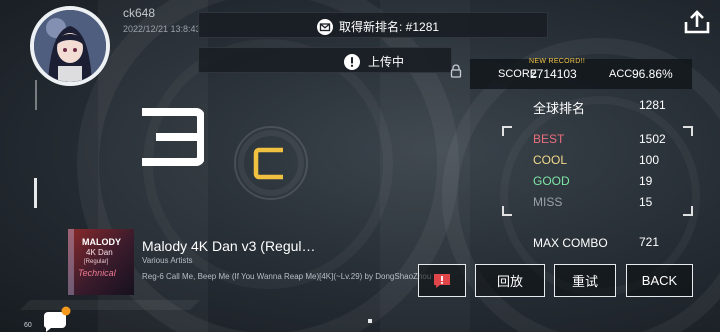 The image size is (720, 332). What do you see at coordinates (652, 139) in the screenshot?
I see `best-value: 1502` at bounding box center [652, 139].